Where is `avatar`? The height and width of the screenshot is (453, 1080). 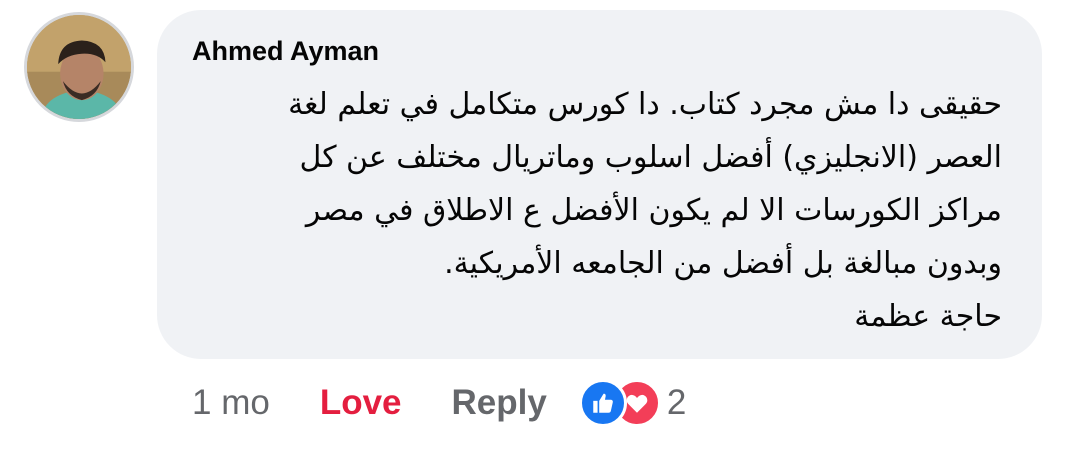
avatar is located at coordinates (79, 67).